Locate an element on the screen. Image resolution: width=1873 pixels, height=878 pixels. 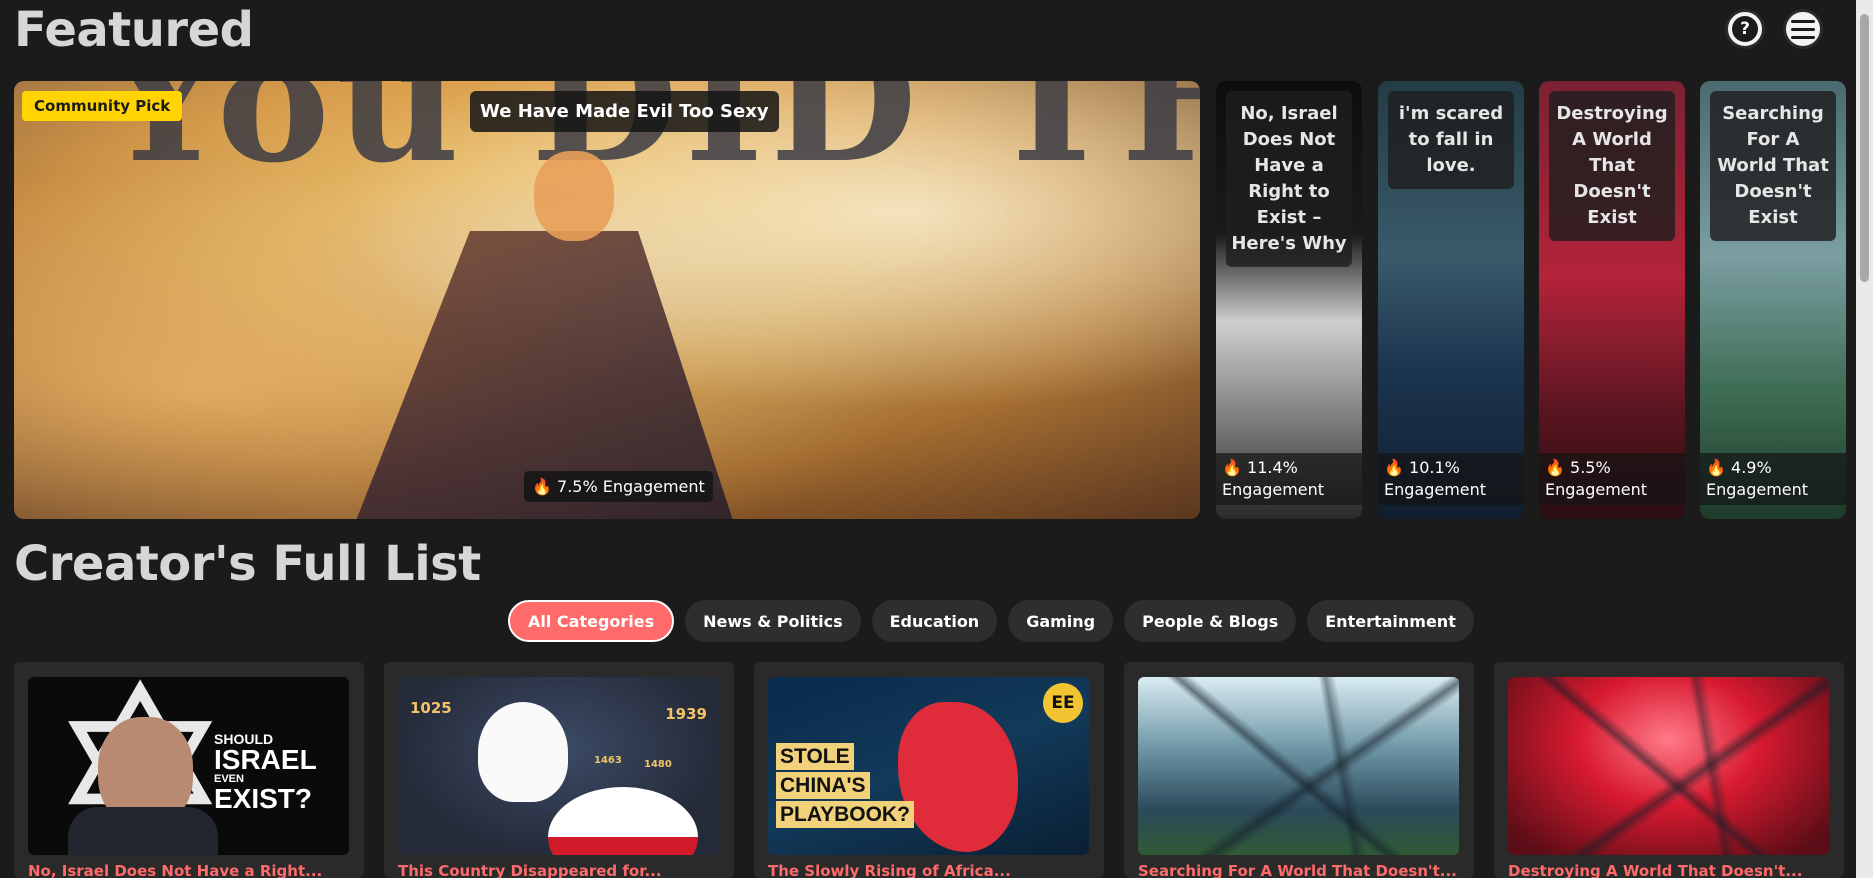
side-card-title: Searching For A World That Doesn't Exist is located at coordinates (1773, 166).